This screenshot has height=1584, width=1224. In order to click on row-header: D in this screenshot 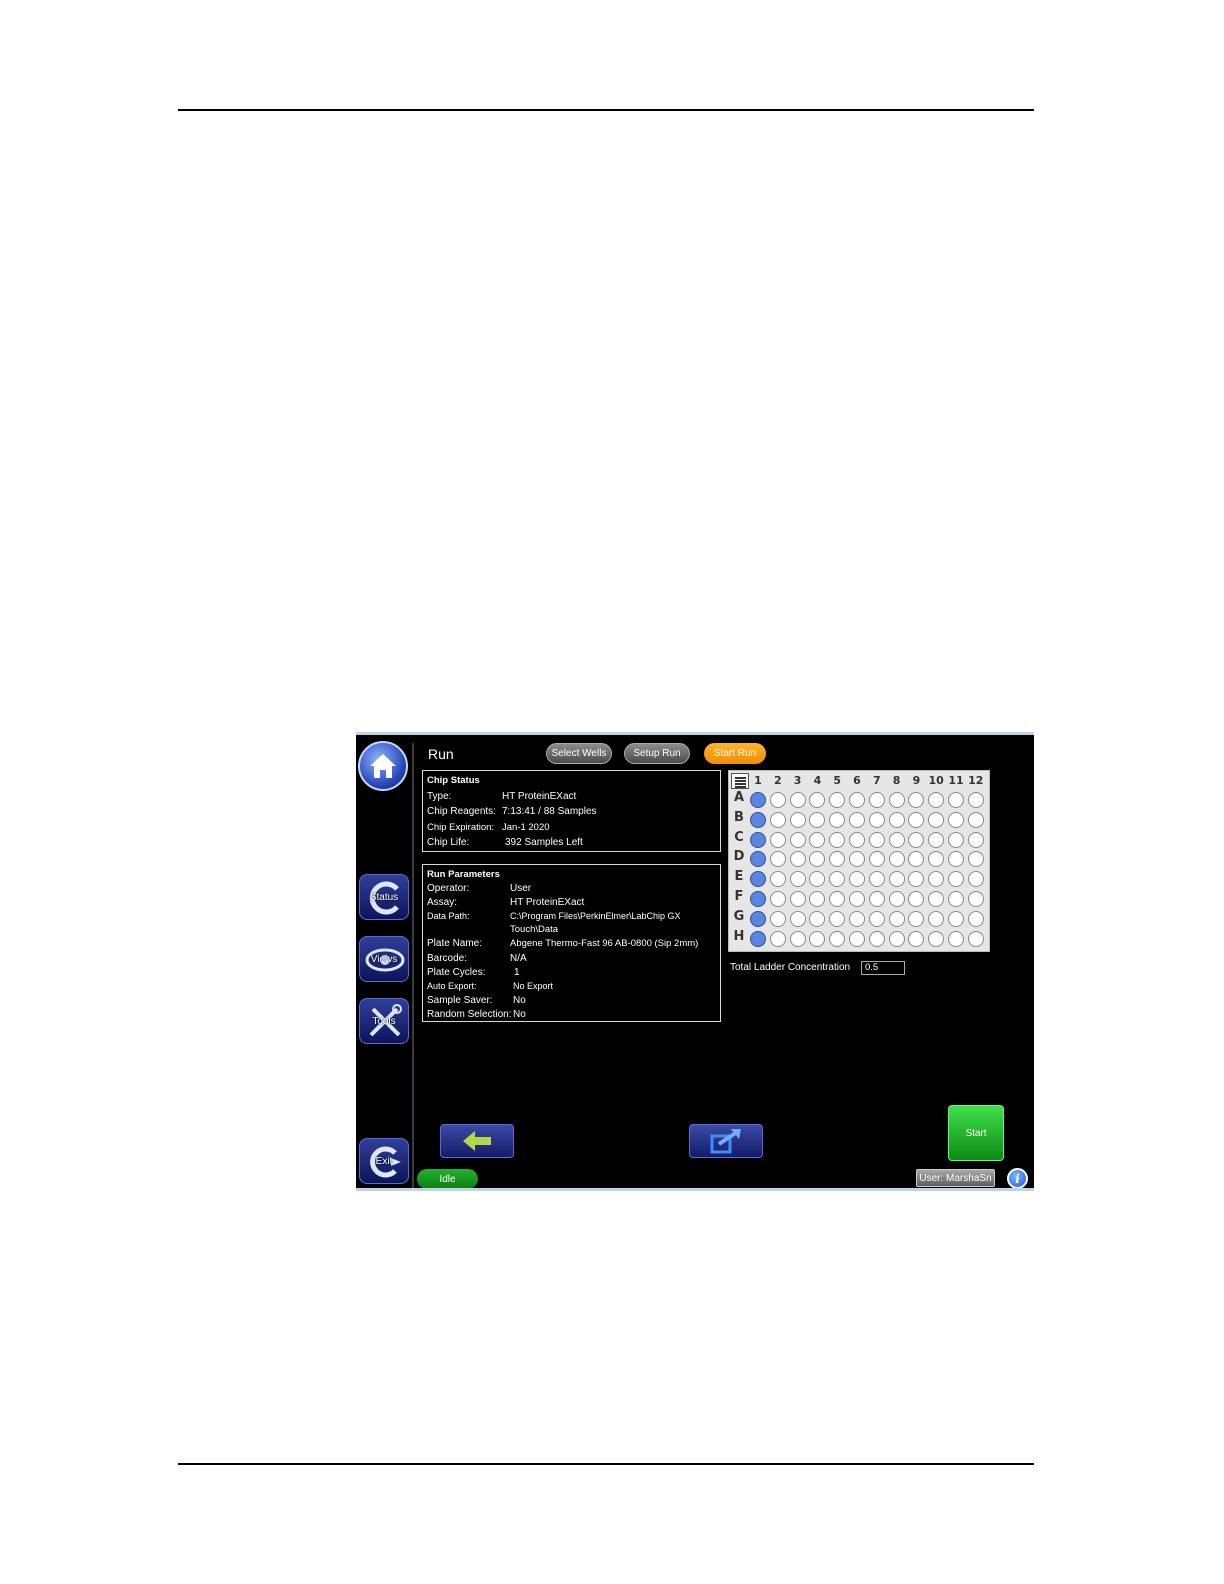, I will do `click(739, 856)`.